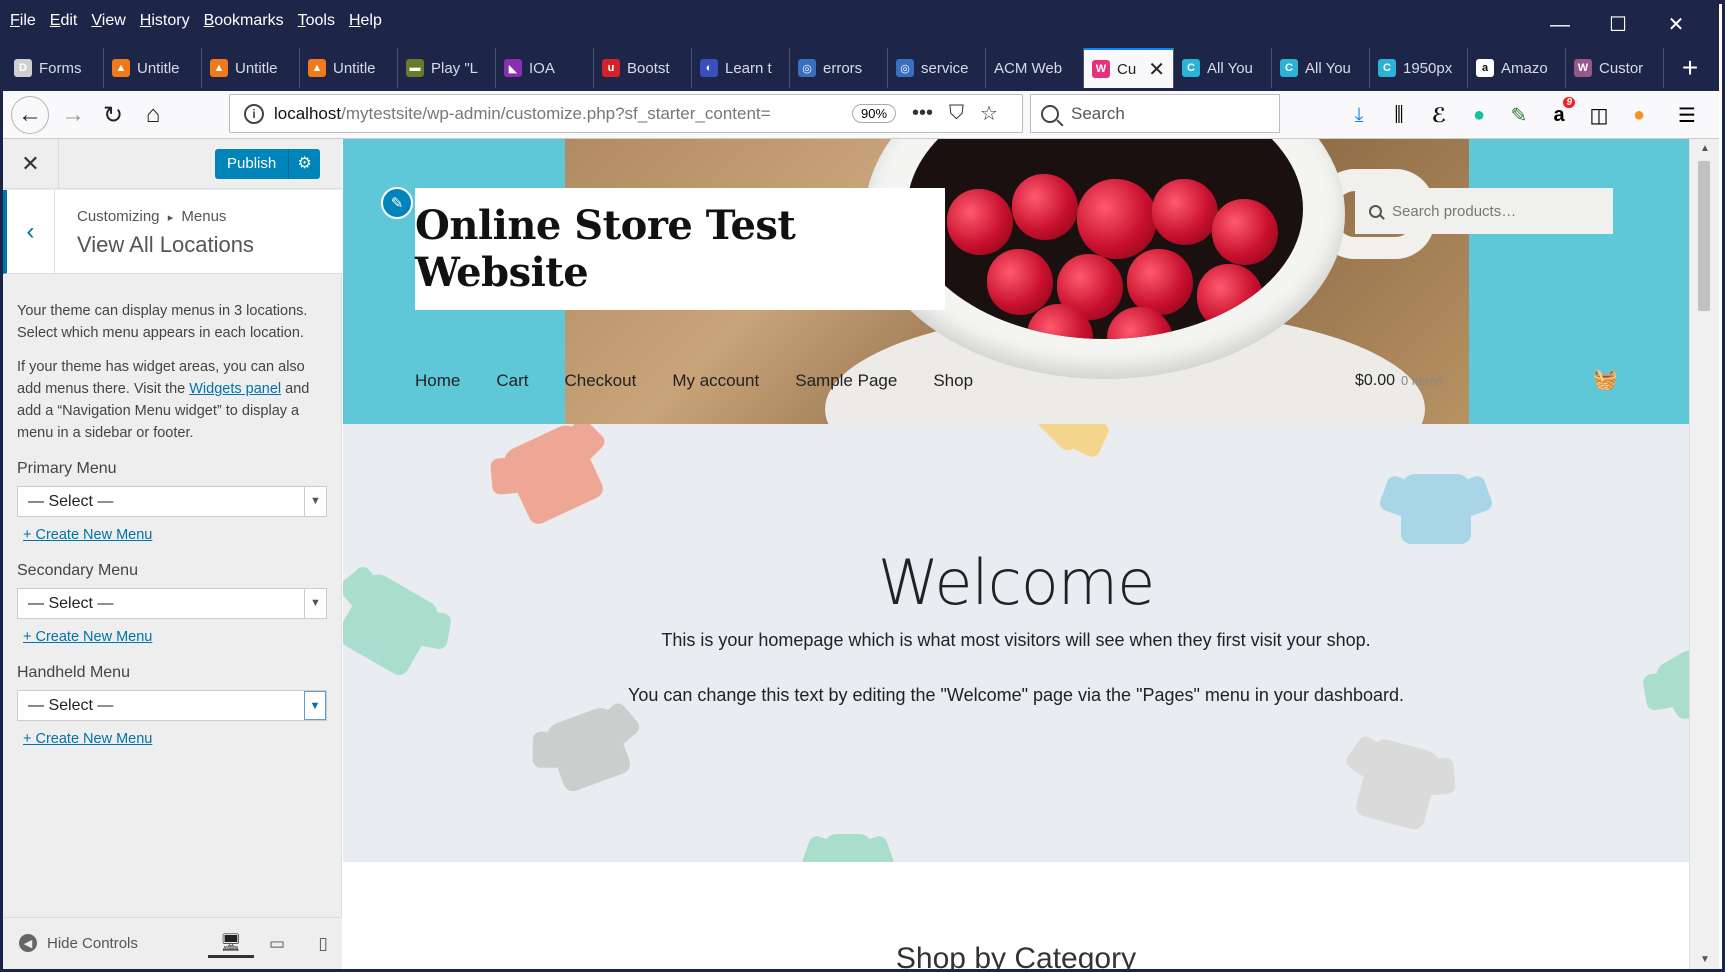  What do you see at coordinates (956, 113) in the screenshot?
I see `pocket-icon: ⛉` at bounding box center [956, 113].